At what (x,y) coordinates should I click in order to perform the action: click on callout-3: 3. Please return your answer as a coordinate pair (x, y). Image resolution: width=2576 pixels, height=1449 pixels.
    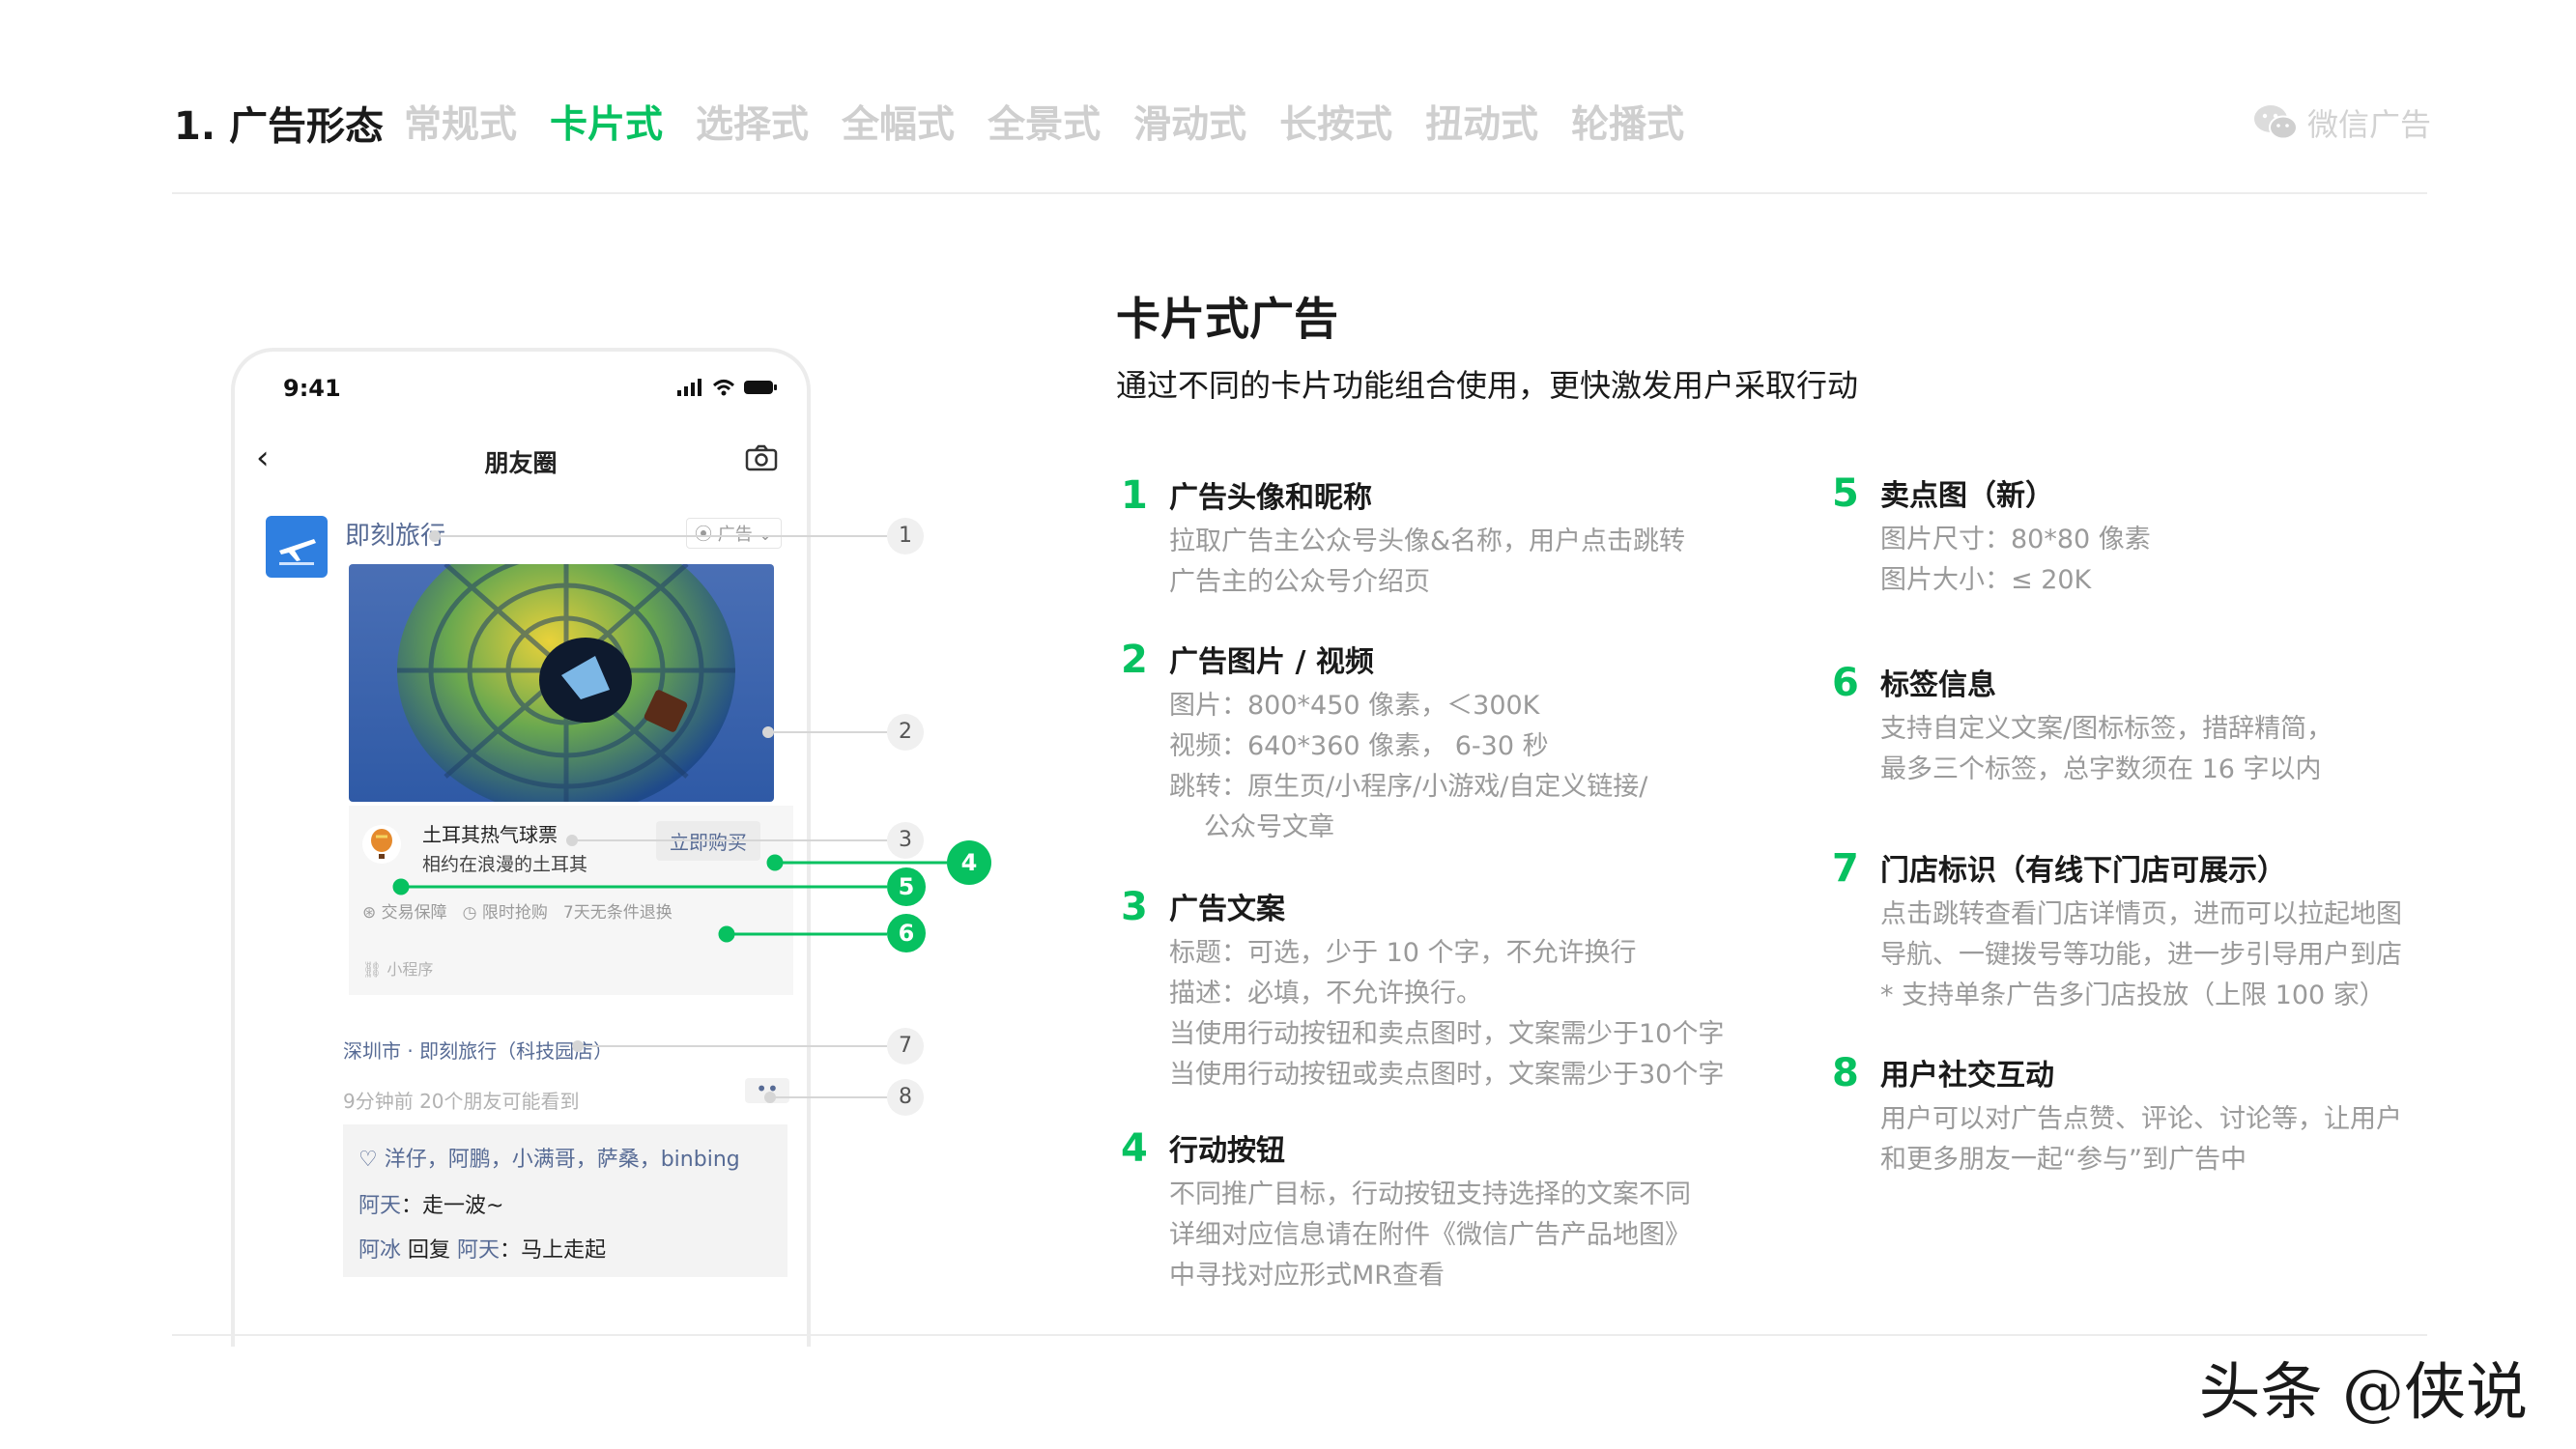
    Looking at the image, I should click on (906, 840).